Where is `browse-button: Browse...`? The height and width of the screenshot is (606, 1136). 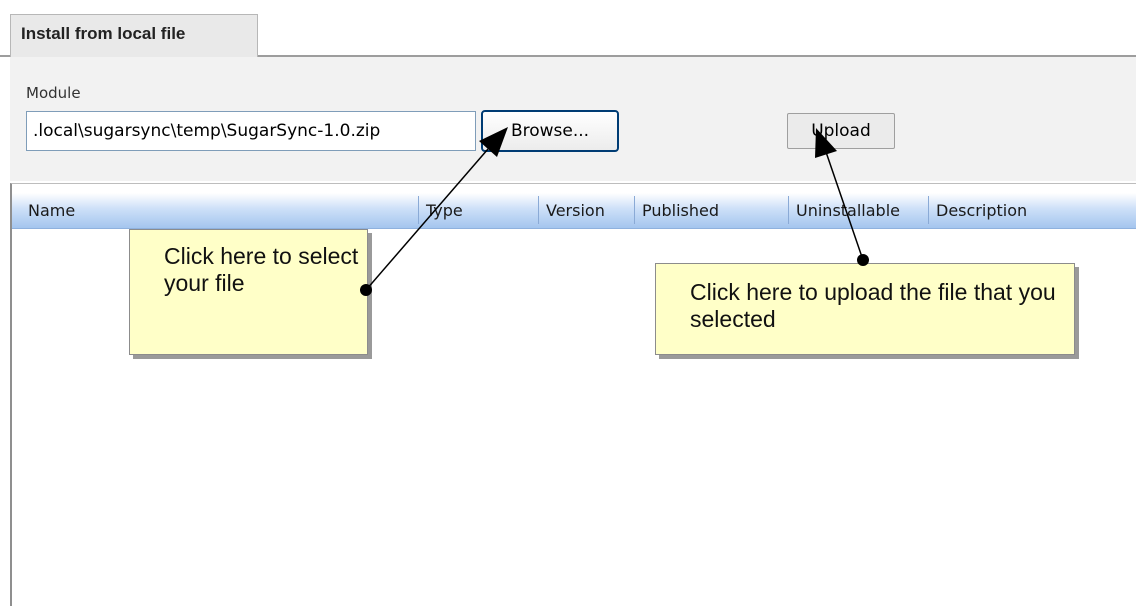 browse-button: Browse... is located at coordinates (550, 131).